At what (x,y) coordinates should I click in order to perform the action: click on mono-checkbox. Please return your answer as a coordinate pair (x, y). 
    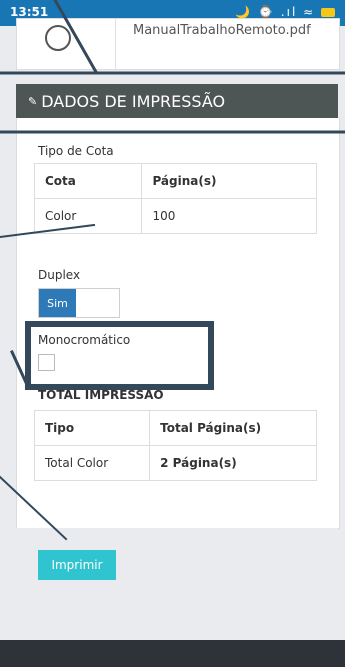
    Looking at the image, I should click on (46, 362).